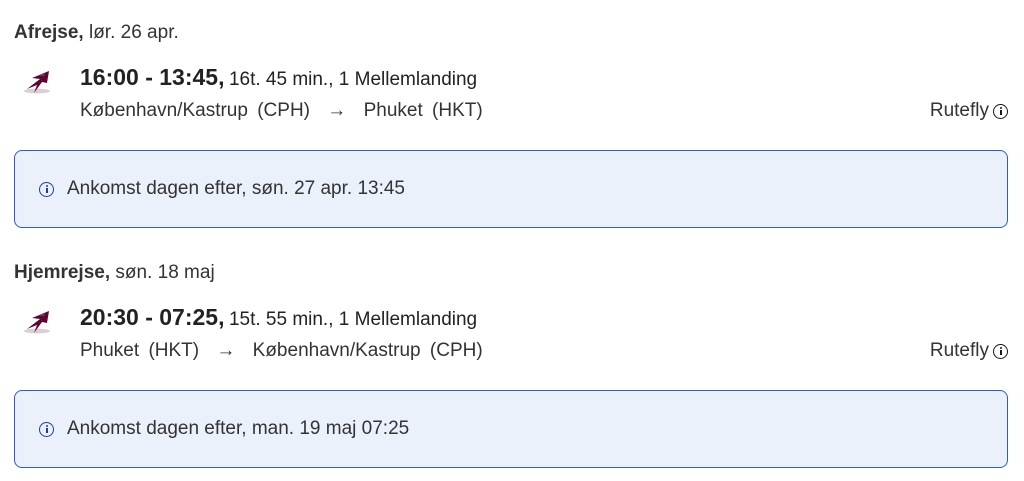 This screenshot has height=481, width=1024. I want to click on return-label: Hjemrejse,, so click(62, 272).